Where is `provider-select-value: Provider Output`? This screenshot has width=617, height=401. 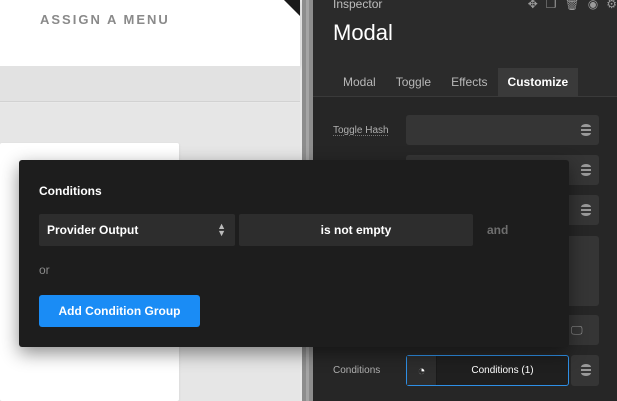
provider-select-value: Provider Output is located at coordinates (93, 230).